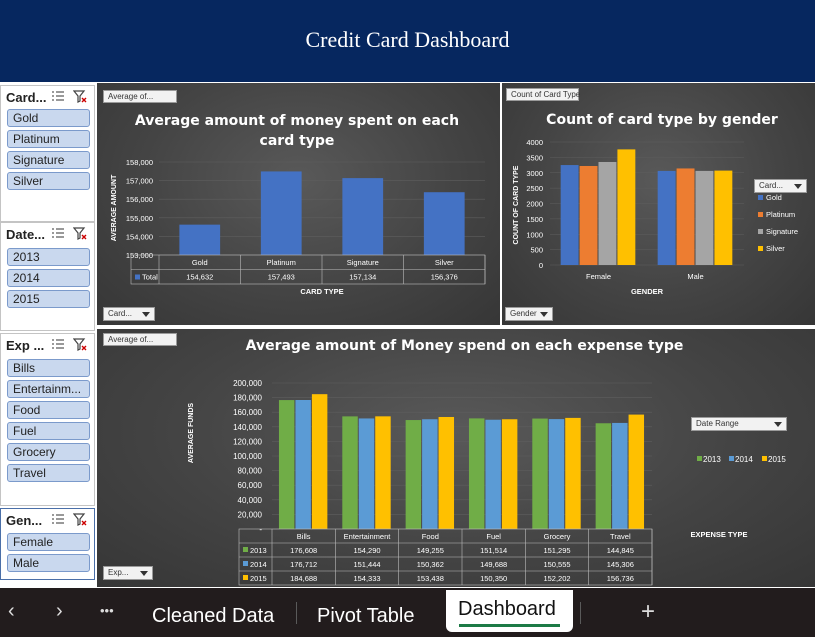 The height and width of the screenshot is (637, 815). Describe the element at coordinates (607, 213) in the screenshot. I see `bar-female-signature` at that location.